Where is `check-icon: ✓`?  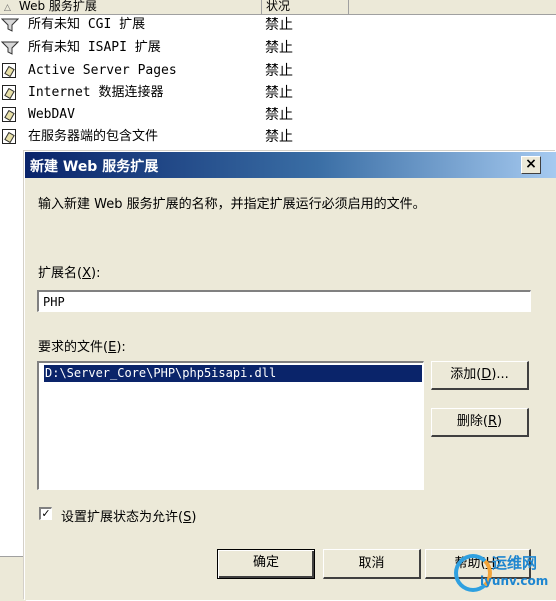
check-icon: ✓ is located at coordinates (46, 513).